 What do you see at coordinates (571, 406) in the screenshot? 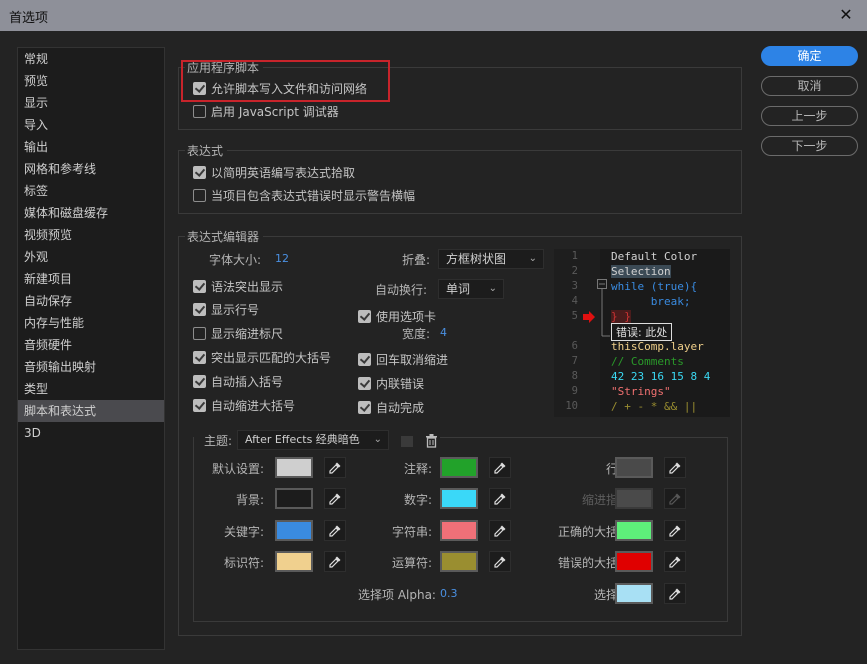
I see `line-number: 10` at bounding box center [571, 406].